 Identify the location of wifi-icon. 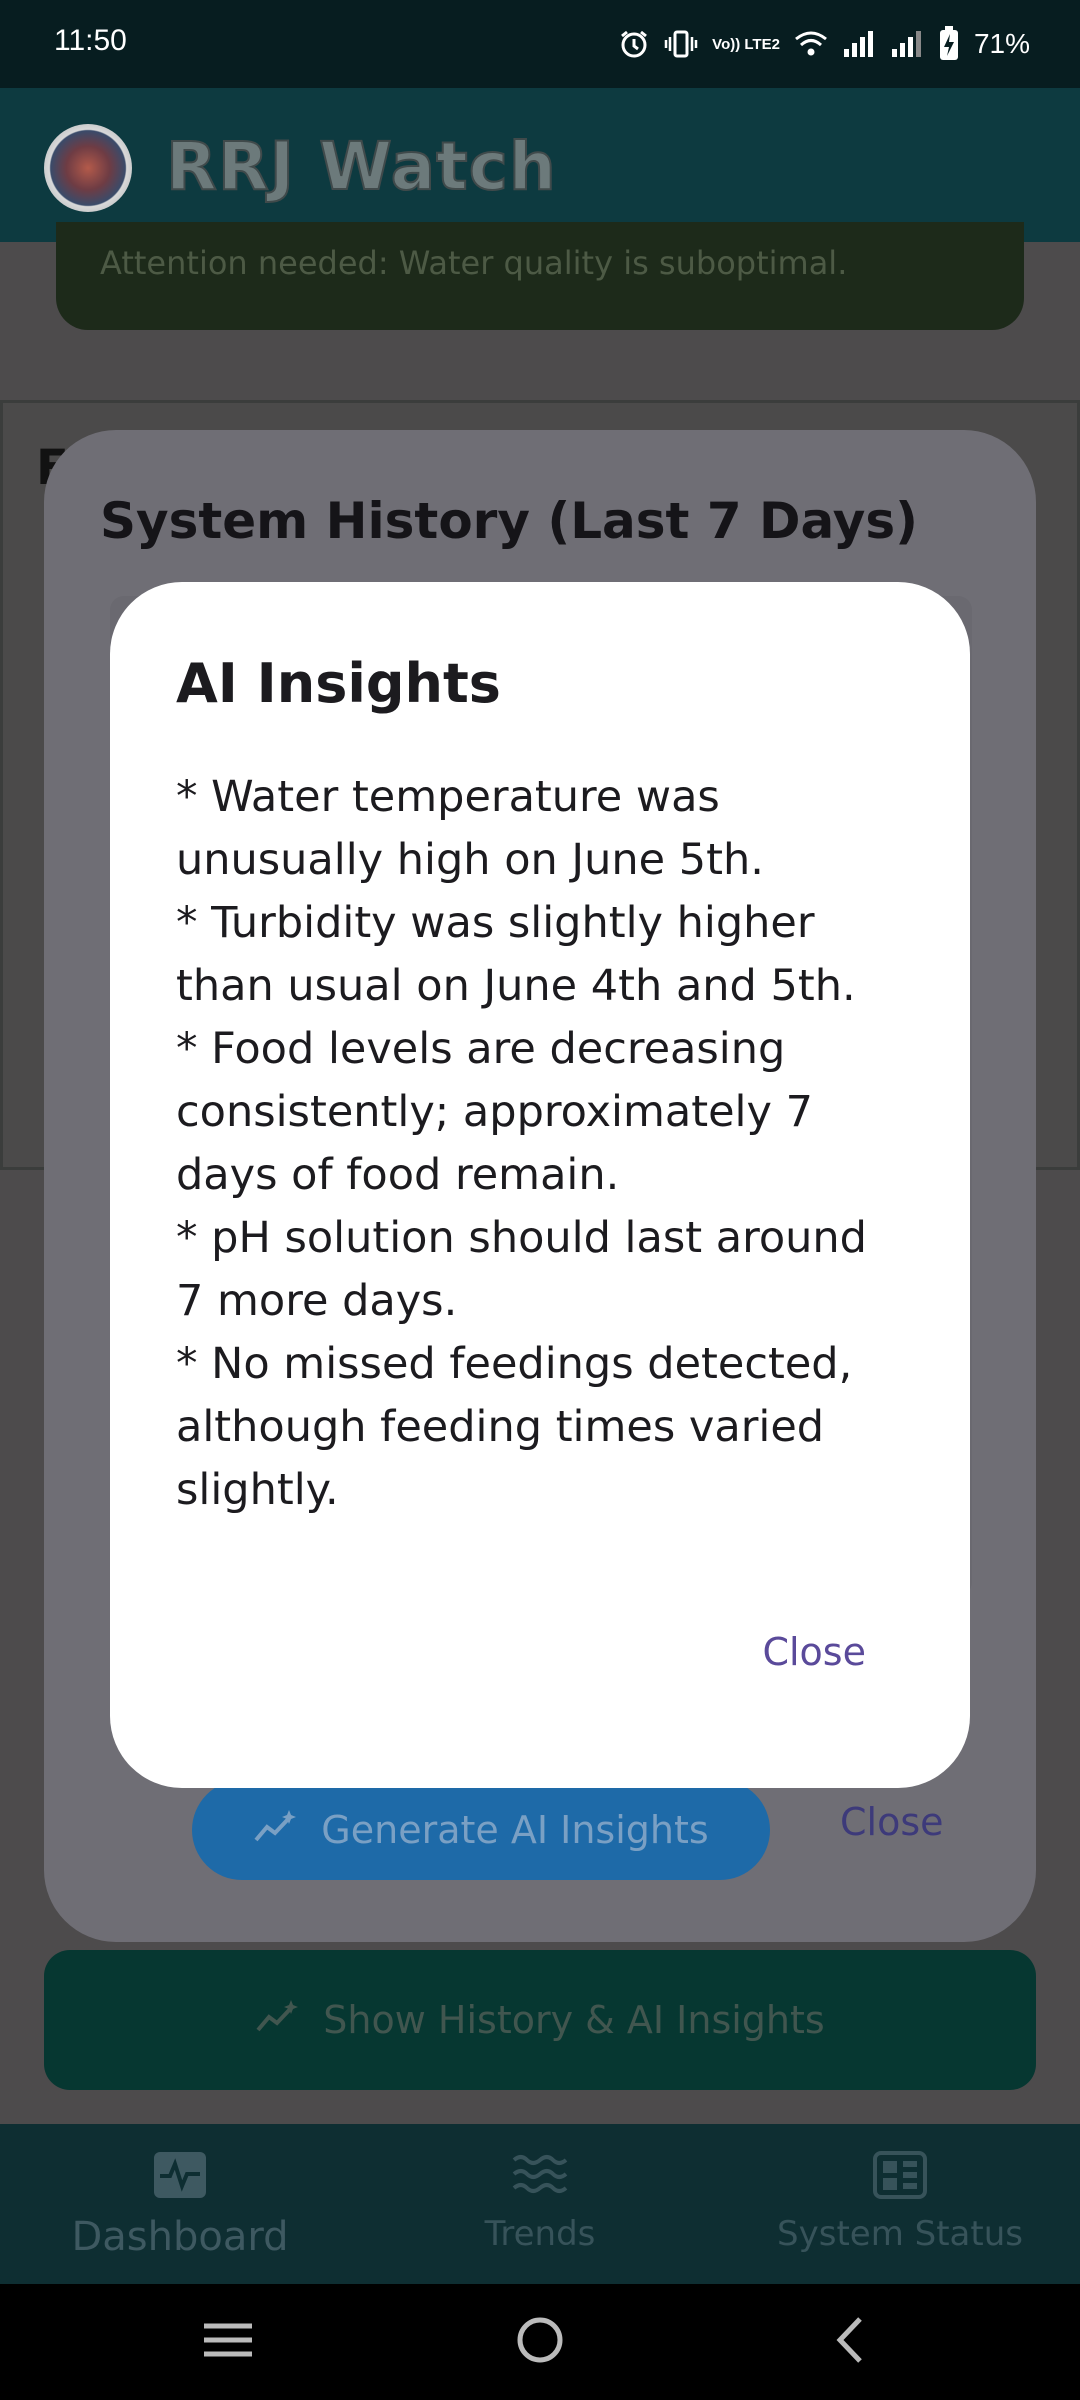
(811, 44).